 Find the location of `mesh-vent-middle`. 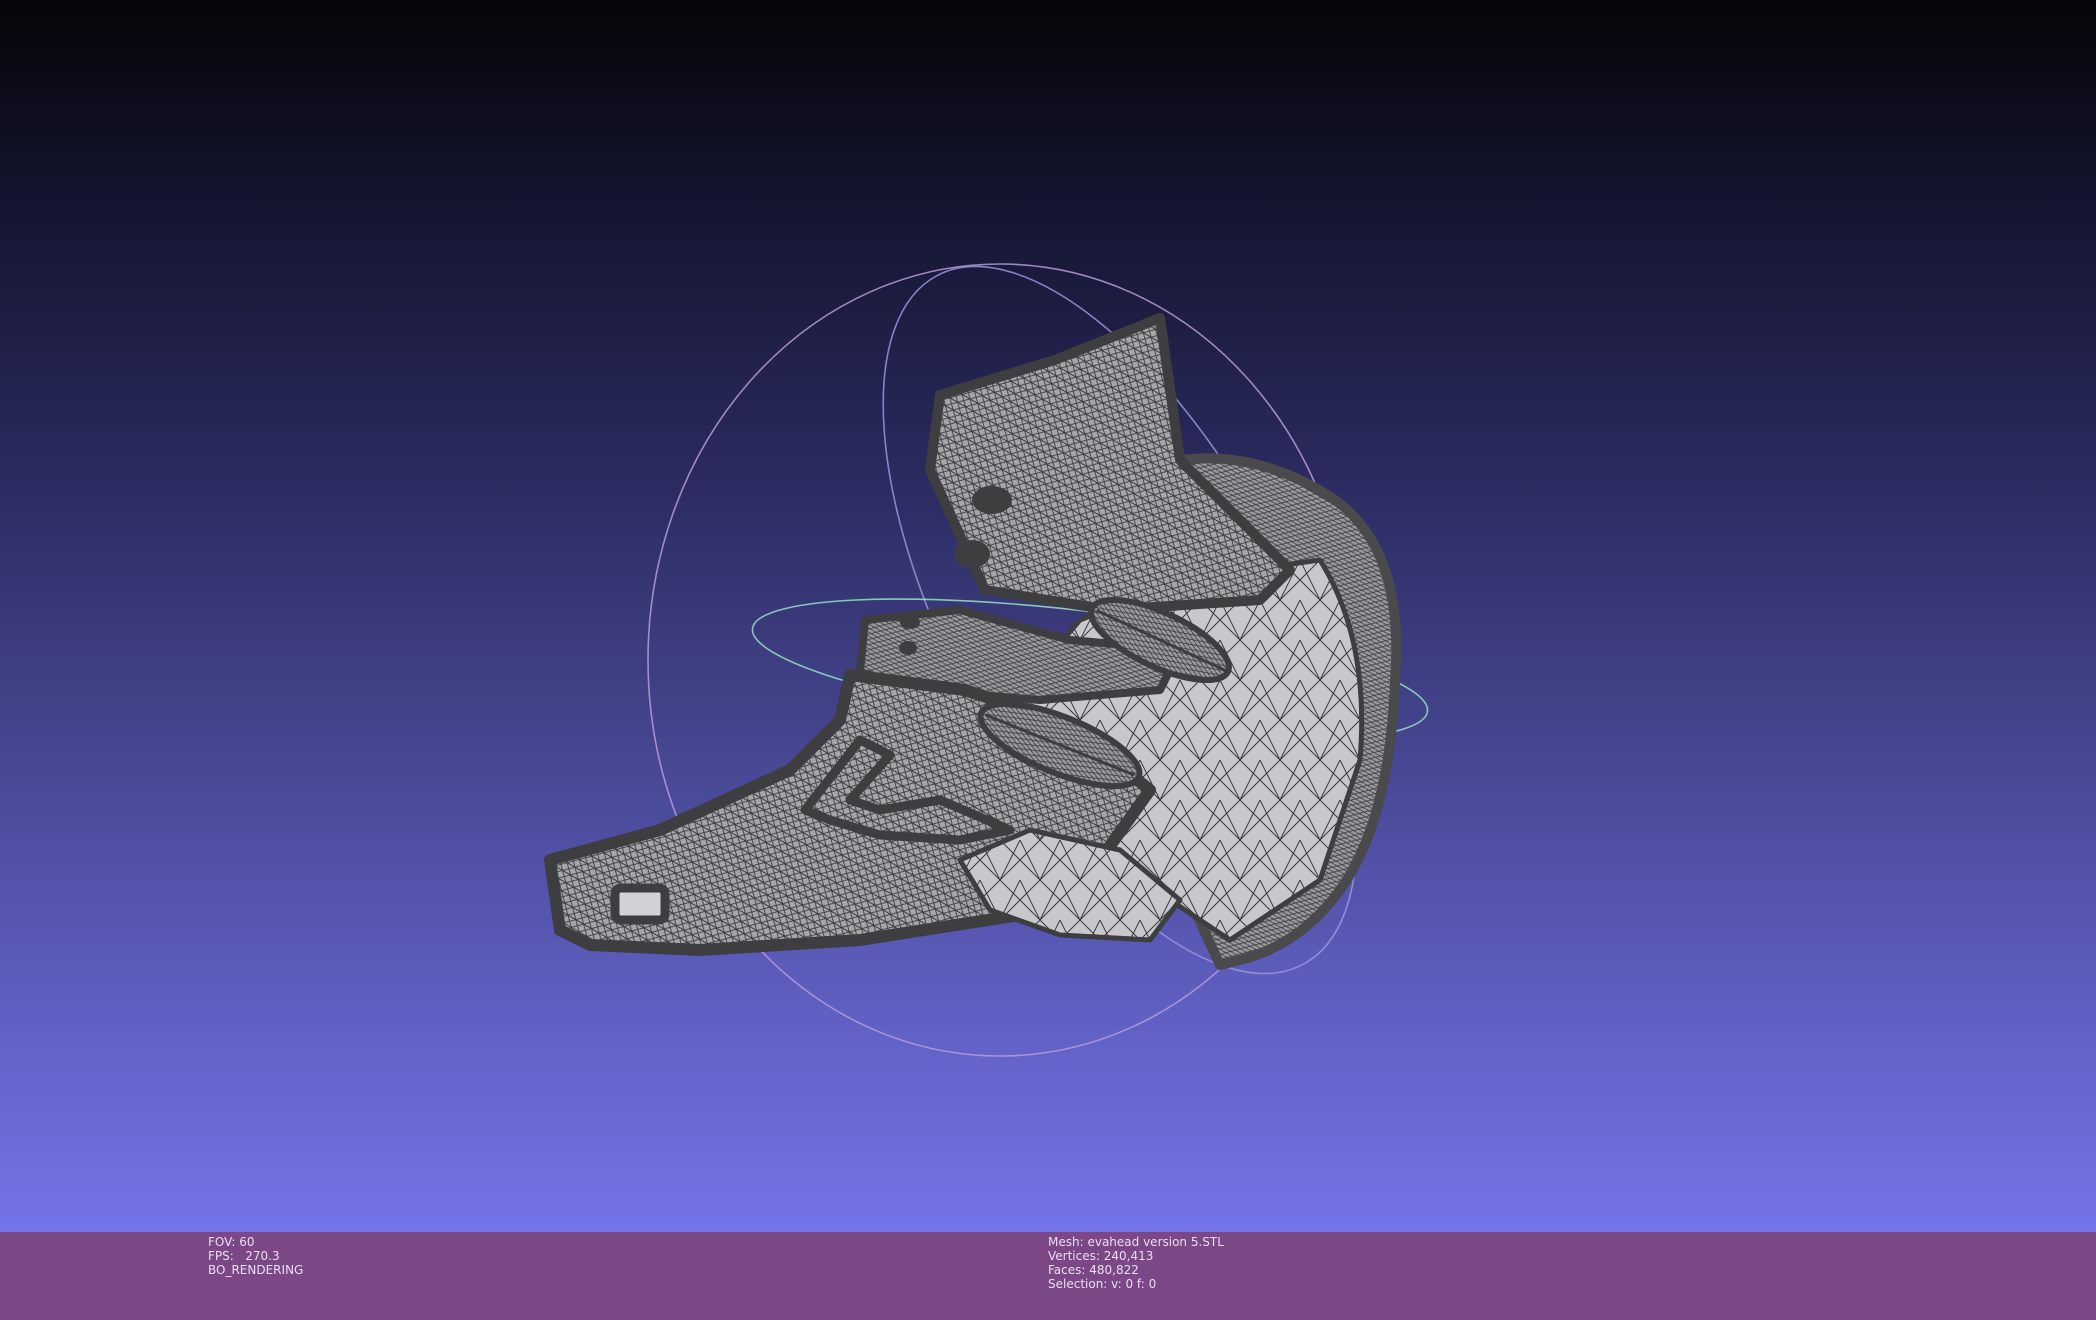

mesh-vent-middle is located at coordinates (972, 554).